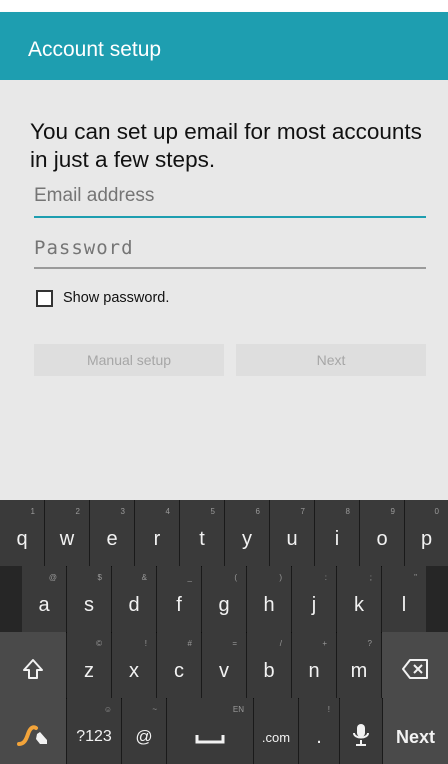 Image resolution: width=448 pixels, height=764 pixels. Describe the element at coordinates (230, 217) in the screenshot. I see `email-underline` at that location.